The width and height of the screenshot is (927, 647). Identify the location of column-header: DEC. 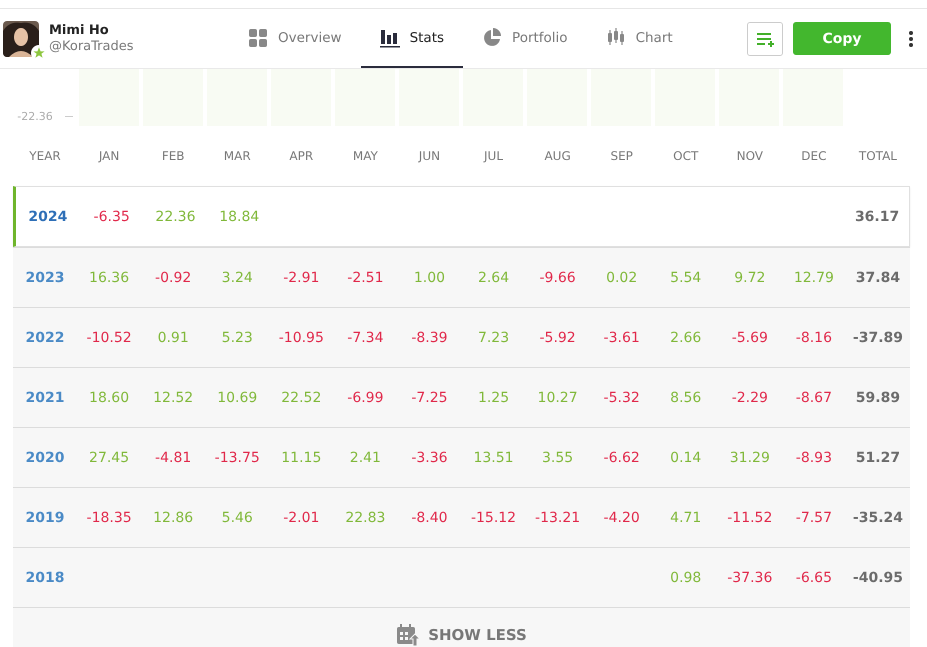
(813, 156).